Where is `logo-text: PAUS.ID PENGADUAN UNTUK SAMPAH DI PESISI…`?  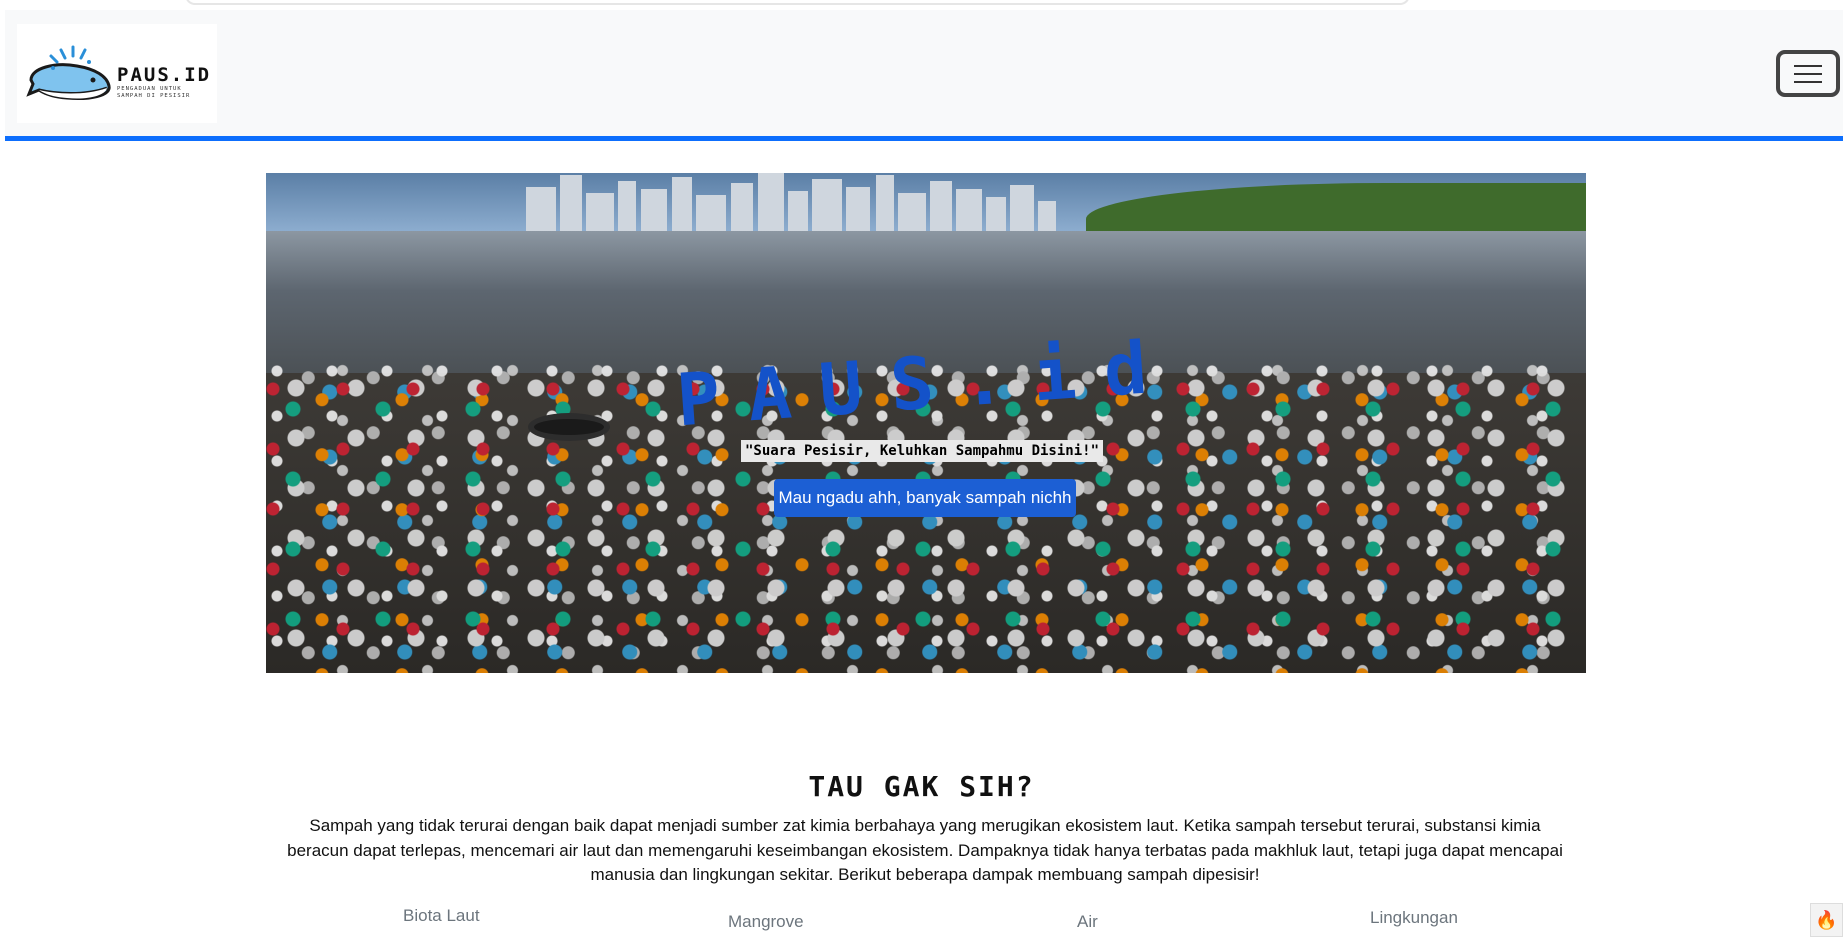 logo-text: PAUS.ID PENGADUAN UNTUK SAMPAH DI PESISI… is located at coordinates (164, 82).